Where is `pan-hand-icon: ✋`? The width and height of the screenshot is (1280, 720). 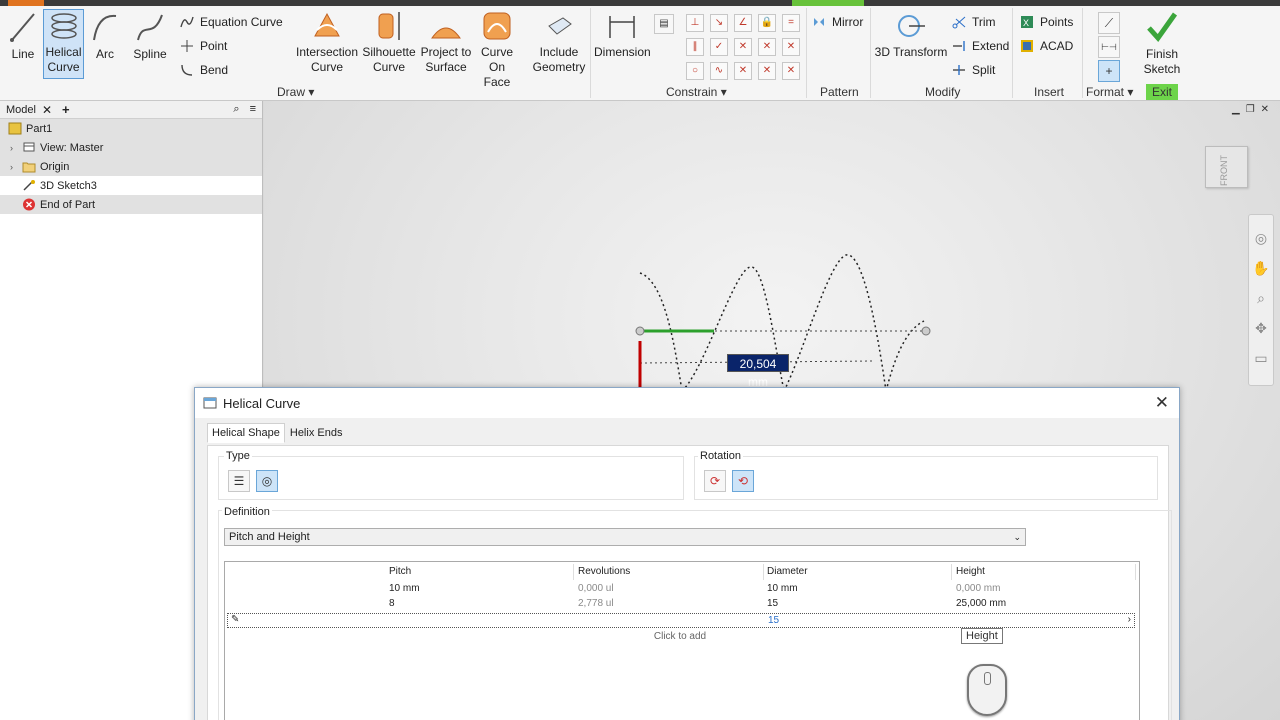 pan-hand-icon: ✋ is located at coordinates (1261, 268).